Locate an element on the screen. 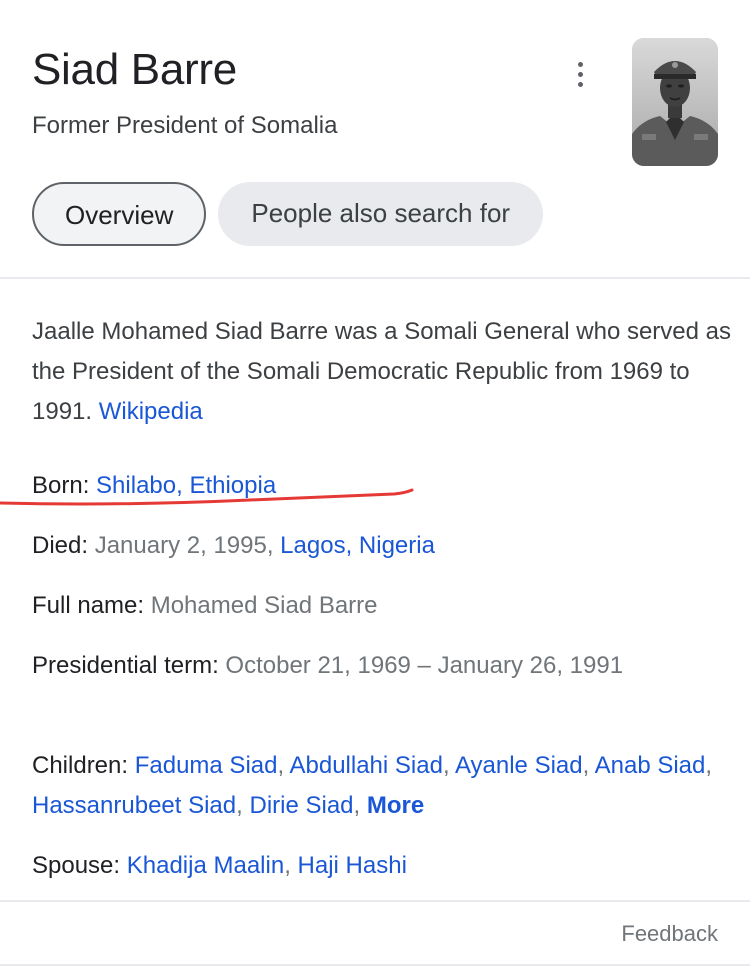  portrait-photo-icon is located at coordinates (675, 102).